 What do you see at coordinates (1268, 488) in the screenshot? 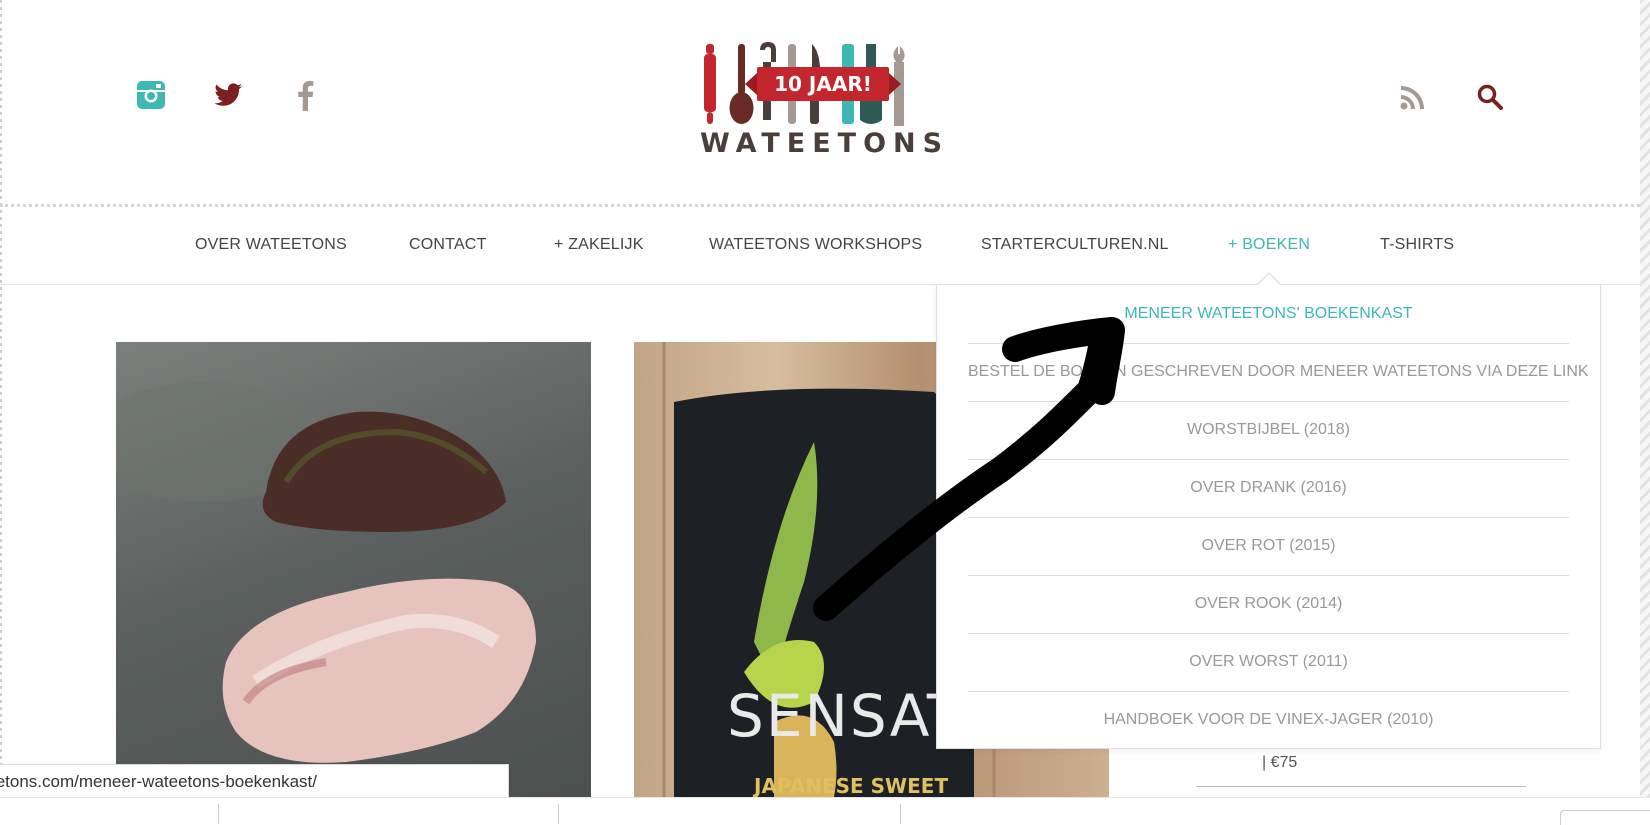
I see `dropdown-item-over-drank: OVER DRANK (2016)` at bounding box center [1268, 488].